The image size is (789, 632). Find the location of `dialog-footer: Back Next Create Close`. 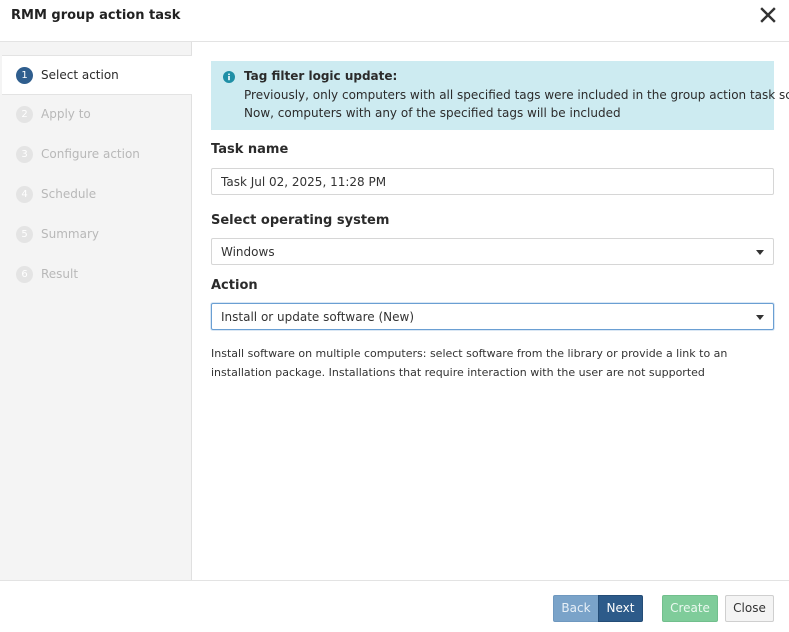

dialog-footer: Back Next Create Close is located at coordinates (394, 606).